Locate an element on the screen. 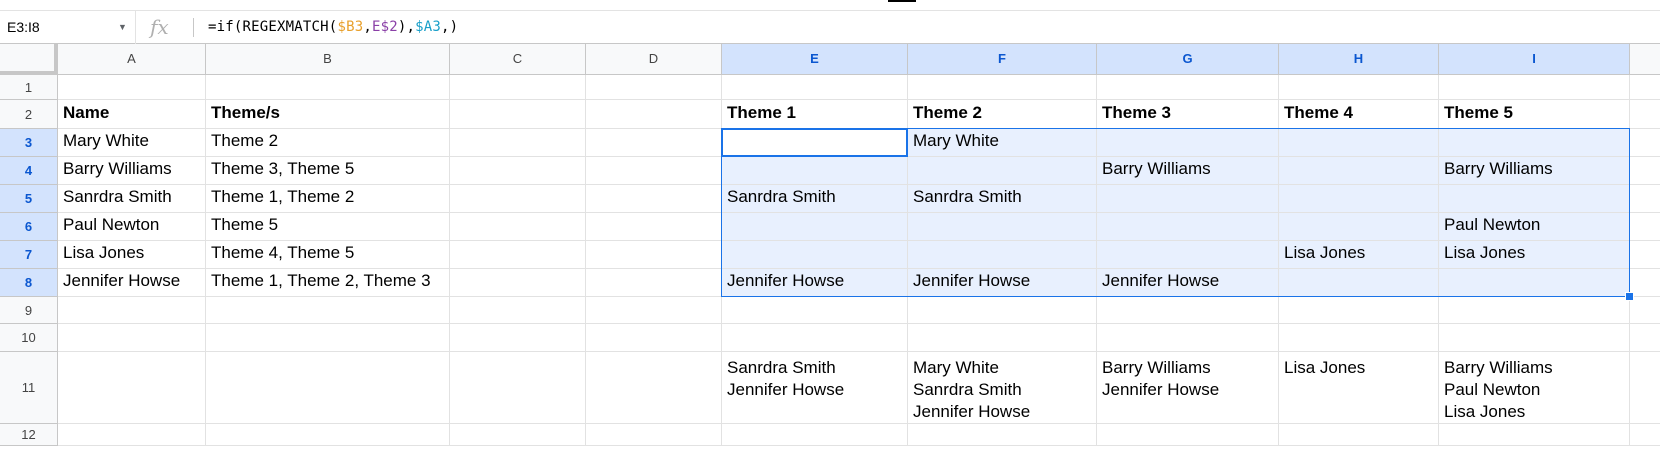 The height and width of the screenshot is (449, 1660). cell-e12 is located at coordinates (815, 435).